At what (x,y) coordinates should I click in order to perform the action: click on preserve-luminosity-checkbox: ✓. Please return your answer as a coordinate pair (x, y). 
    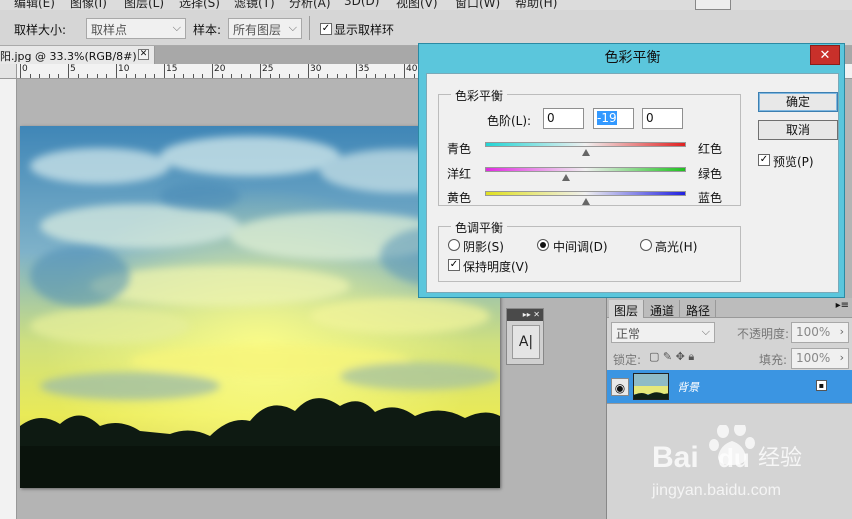
    Looking at the image, I should click on (454, 265).